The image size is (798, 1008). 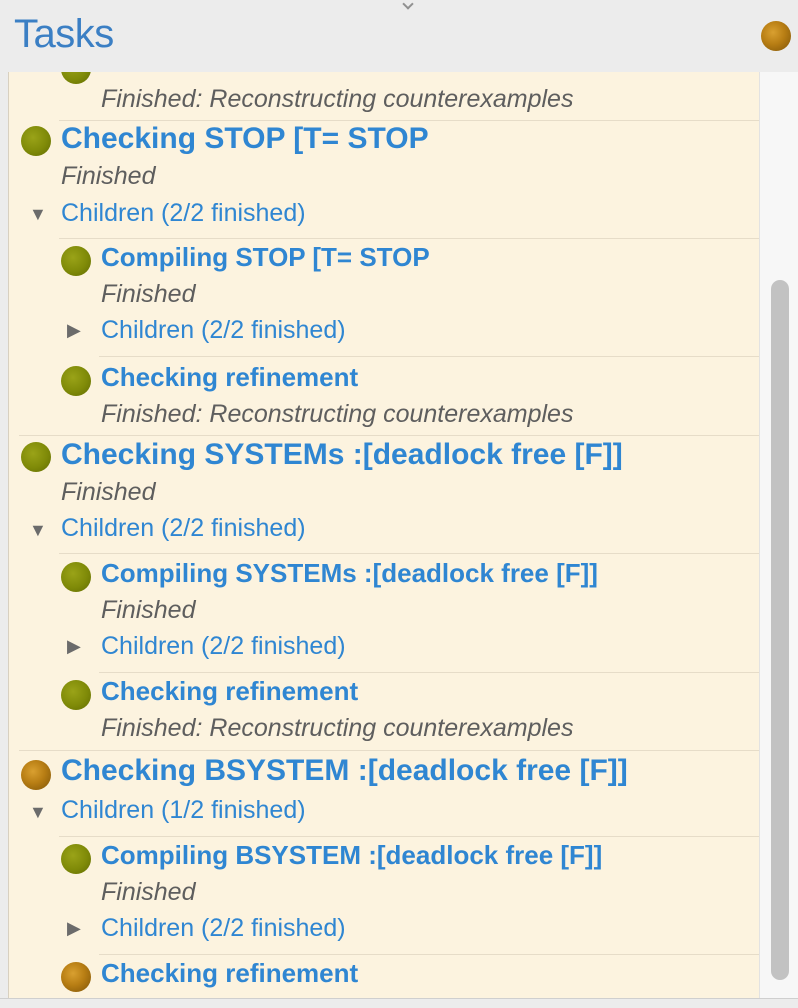 What do you see at coordinates (183, 810) in the screenshot?
I see `children-toggle: Children (1/2 finished)` at bounding box center [183, 810].